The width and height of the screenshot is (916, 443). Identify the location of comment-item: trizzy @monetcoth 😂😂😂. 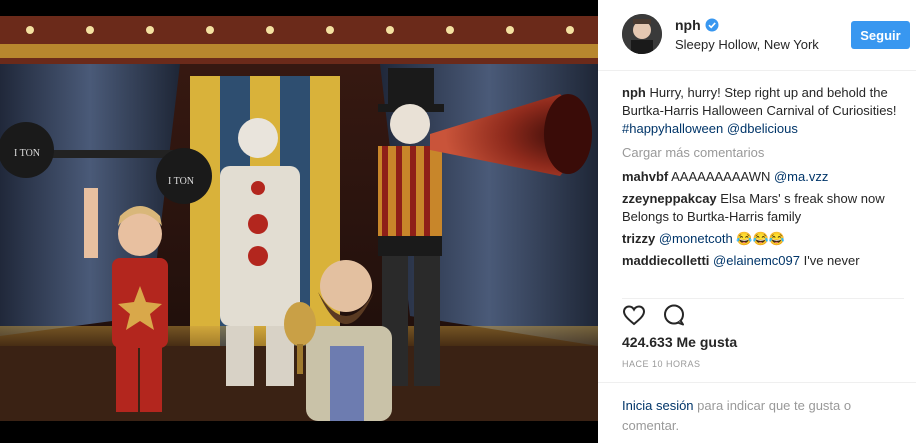
(762, 239).